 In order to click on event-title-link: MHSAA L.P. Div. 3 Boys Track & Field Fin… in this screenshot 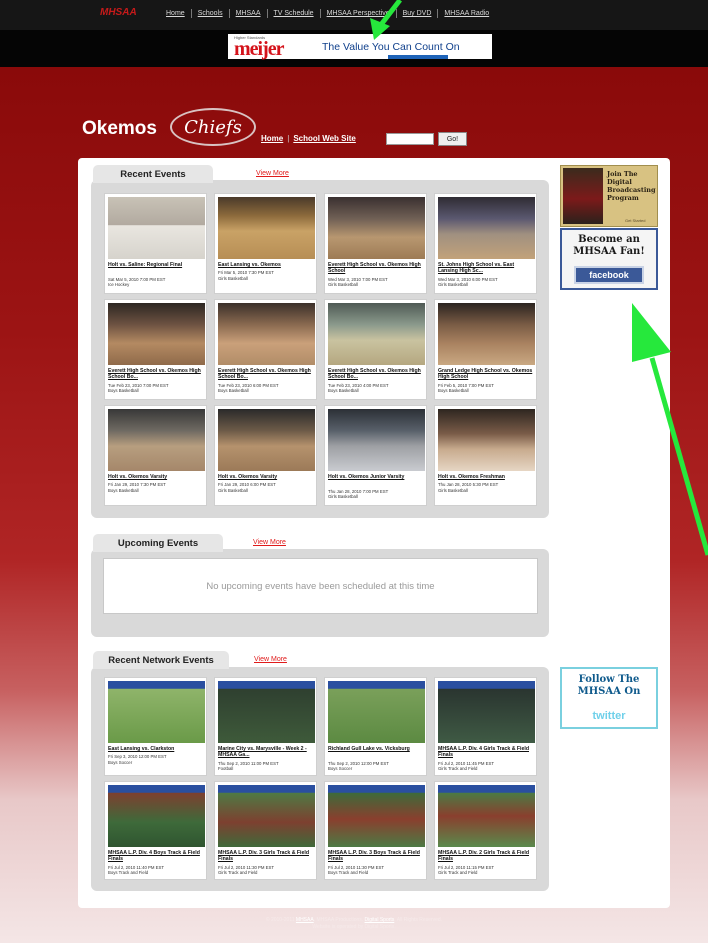, I will do `click(376, 856)`.